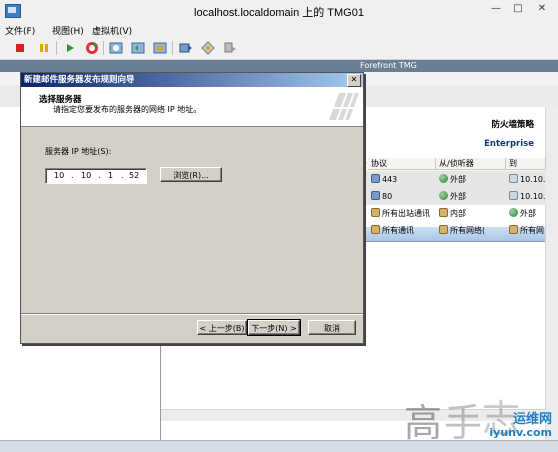  Describe the element at coordinates (390, 179) in the screenshot. I see `cell-text: 443` at that location.